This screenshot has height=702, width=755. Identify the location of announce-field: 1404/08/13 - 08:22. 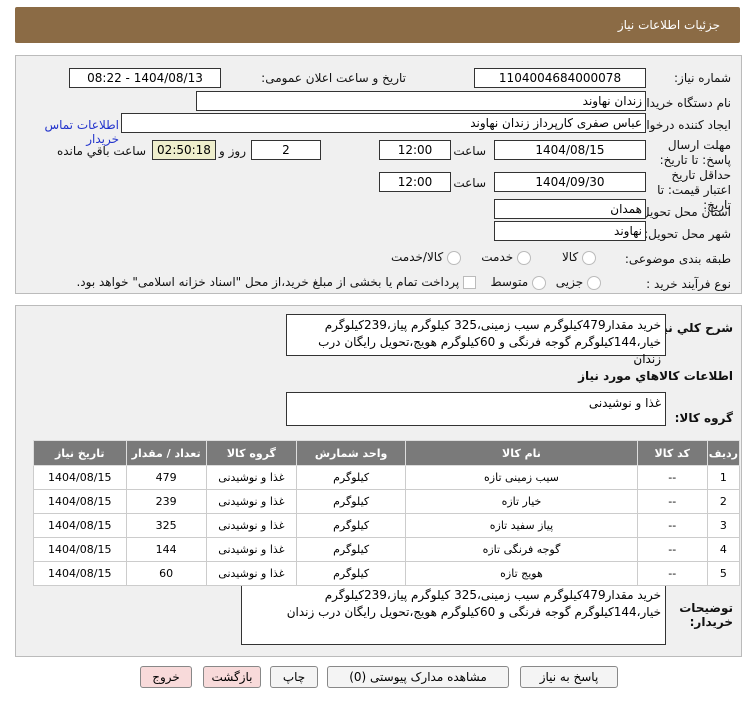
(145, 78).